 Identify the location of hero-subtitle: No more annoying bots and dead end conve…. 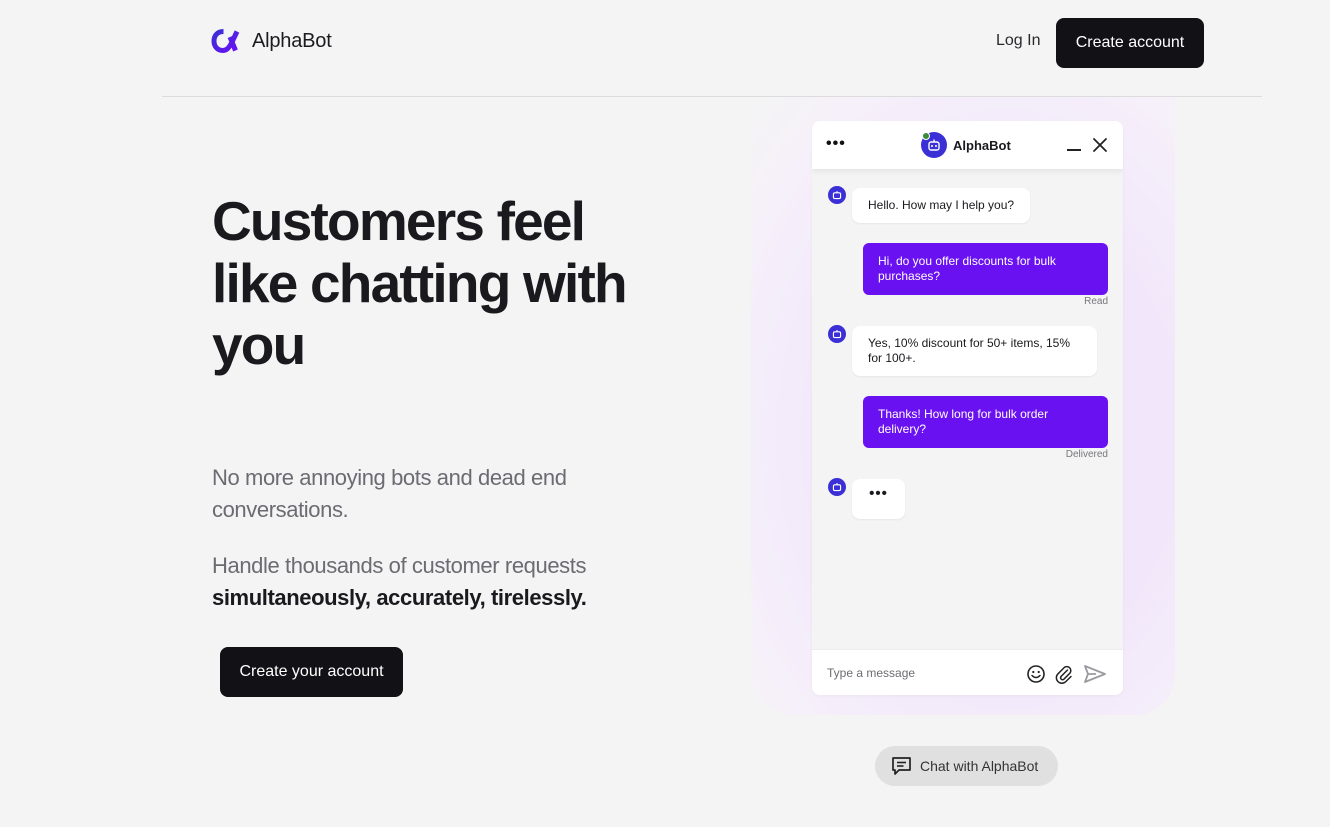
(389, 493).